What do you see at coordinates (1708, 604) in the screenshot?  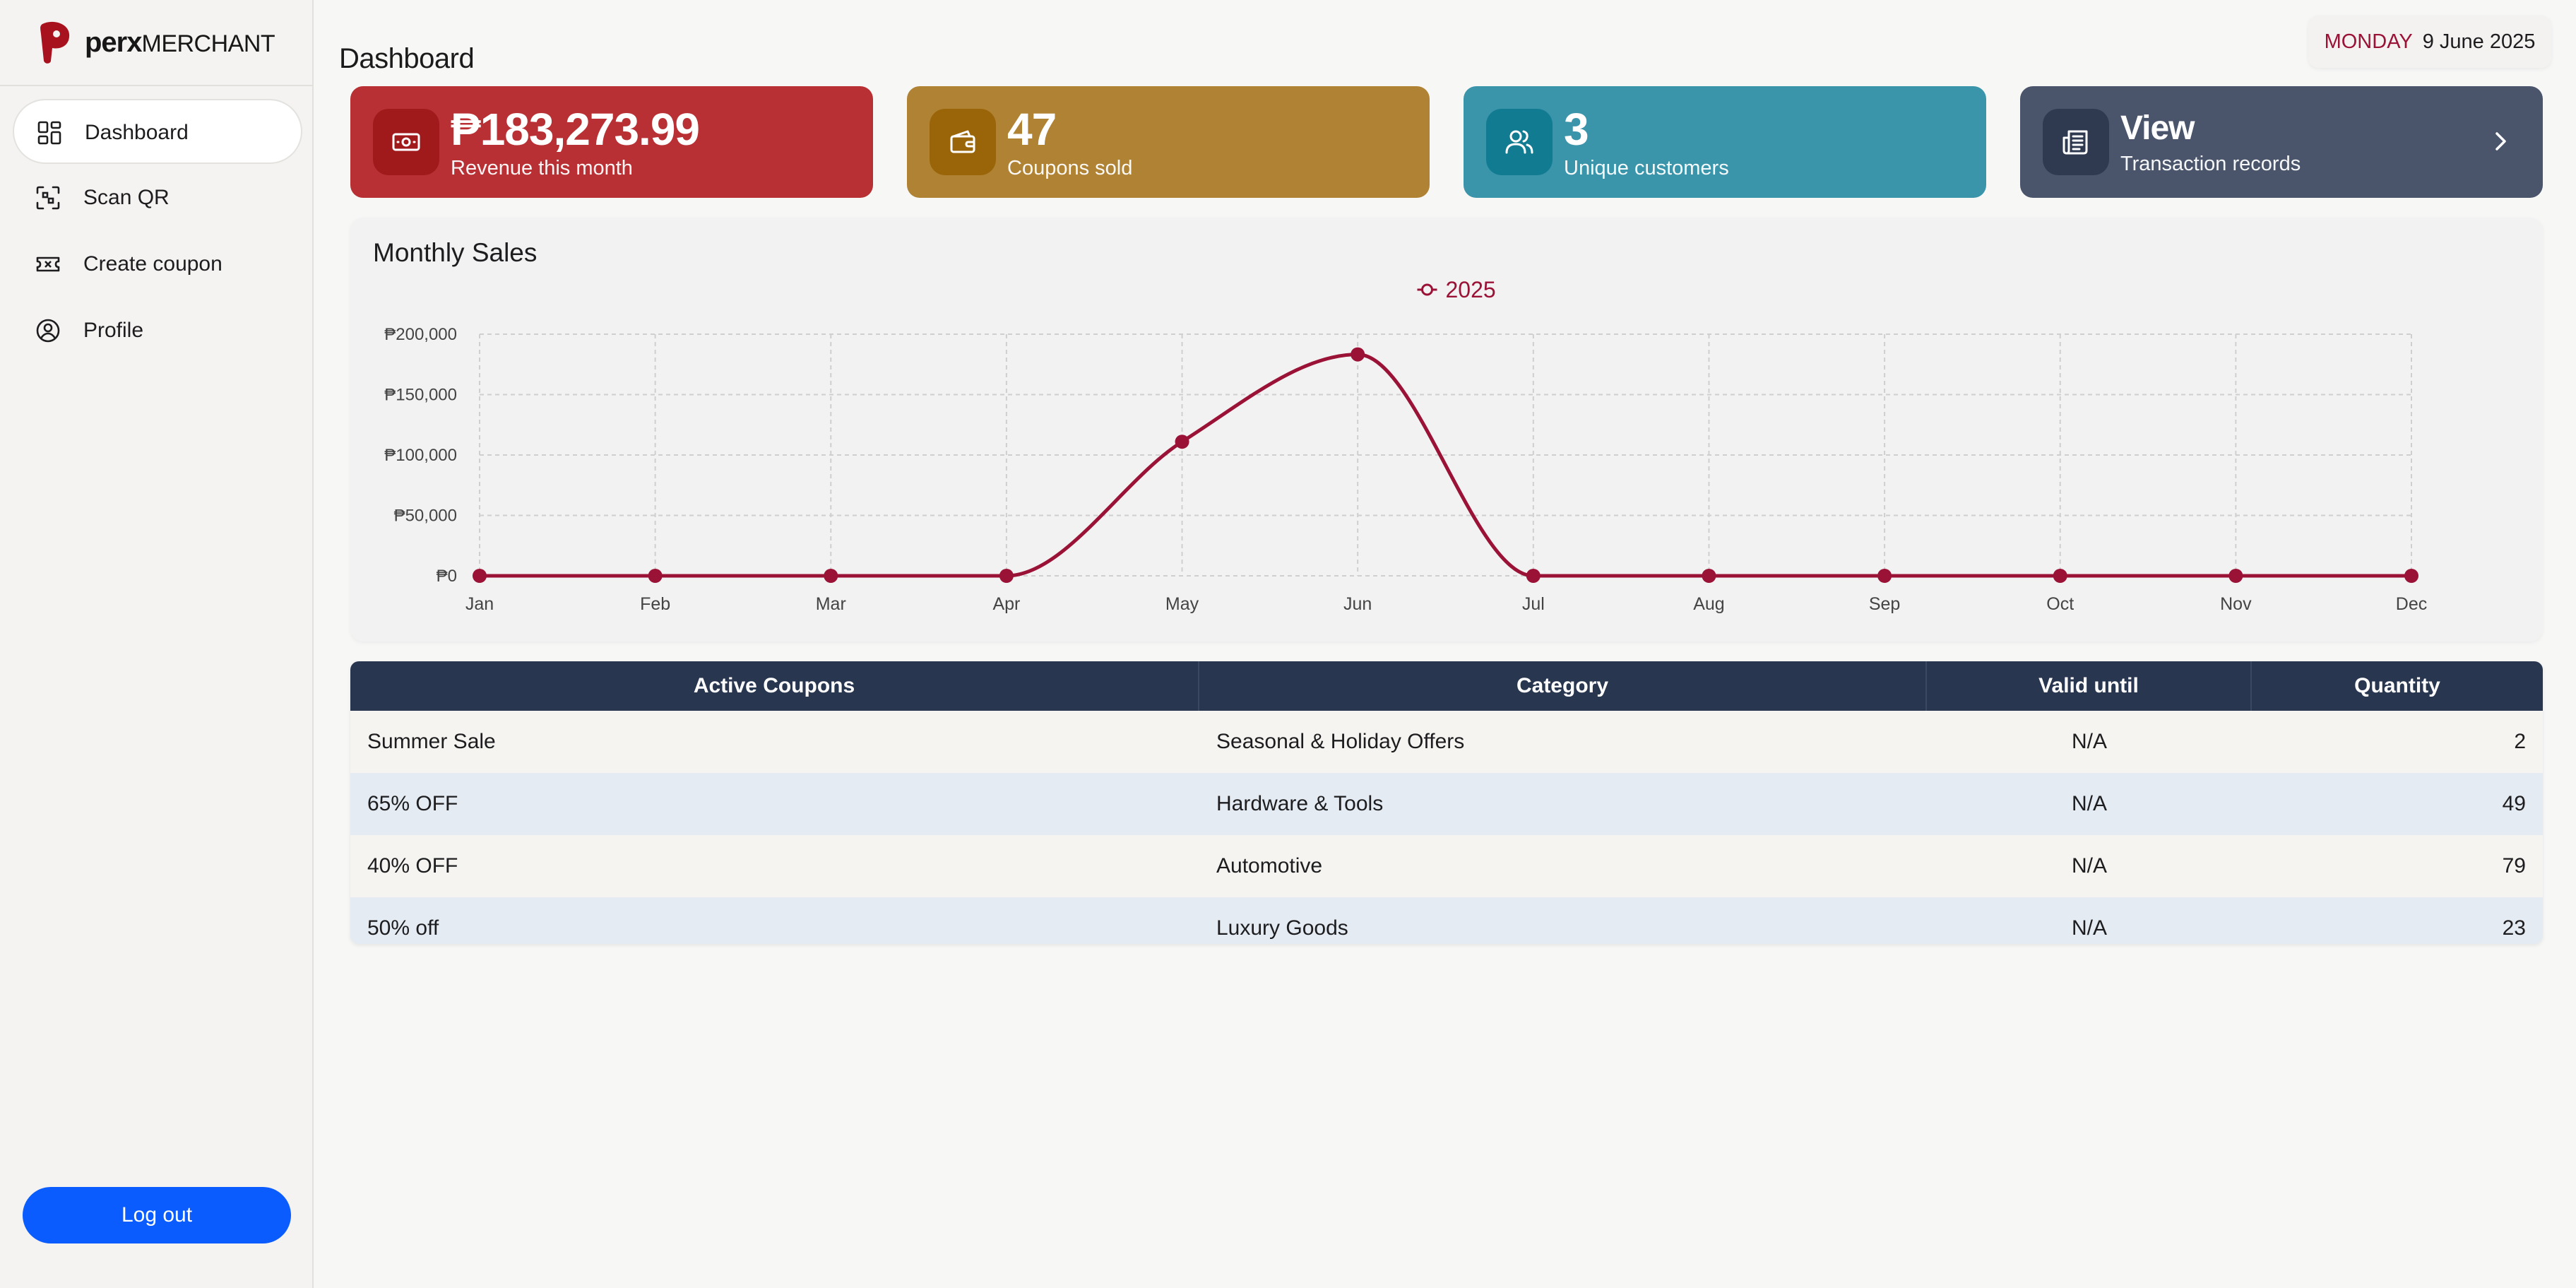 I see `x-tick-label: Aug` at bounding box center [1708, 604].